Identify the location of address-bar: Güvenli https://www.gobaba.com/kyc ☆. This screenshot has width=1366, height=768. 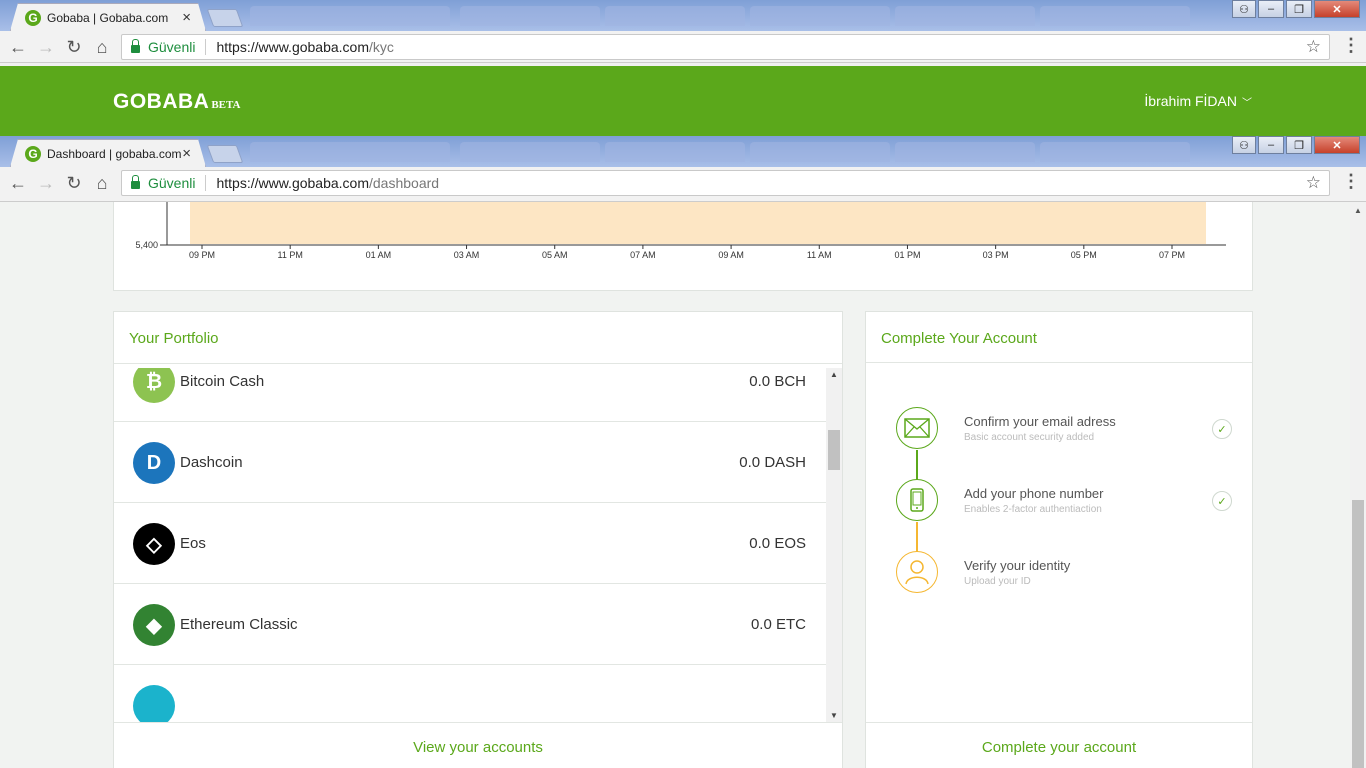
(725, 47).